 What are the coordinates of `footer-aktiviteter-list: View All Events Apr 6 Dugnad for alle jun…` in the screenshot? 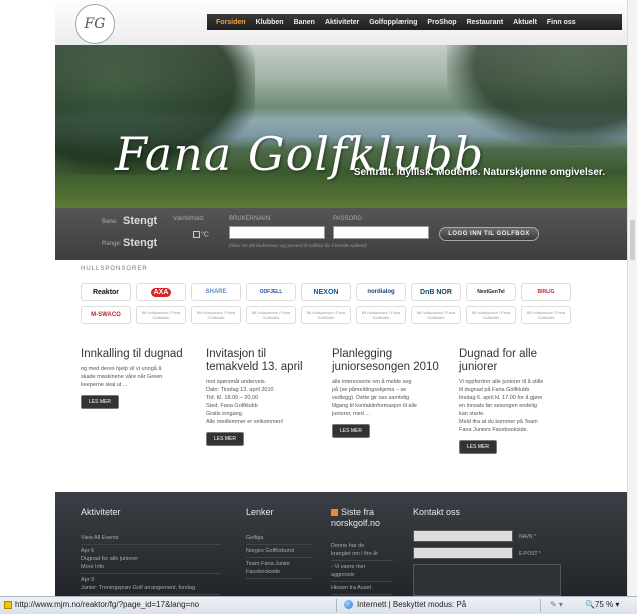 It's located at (151, 563).